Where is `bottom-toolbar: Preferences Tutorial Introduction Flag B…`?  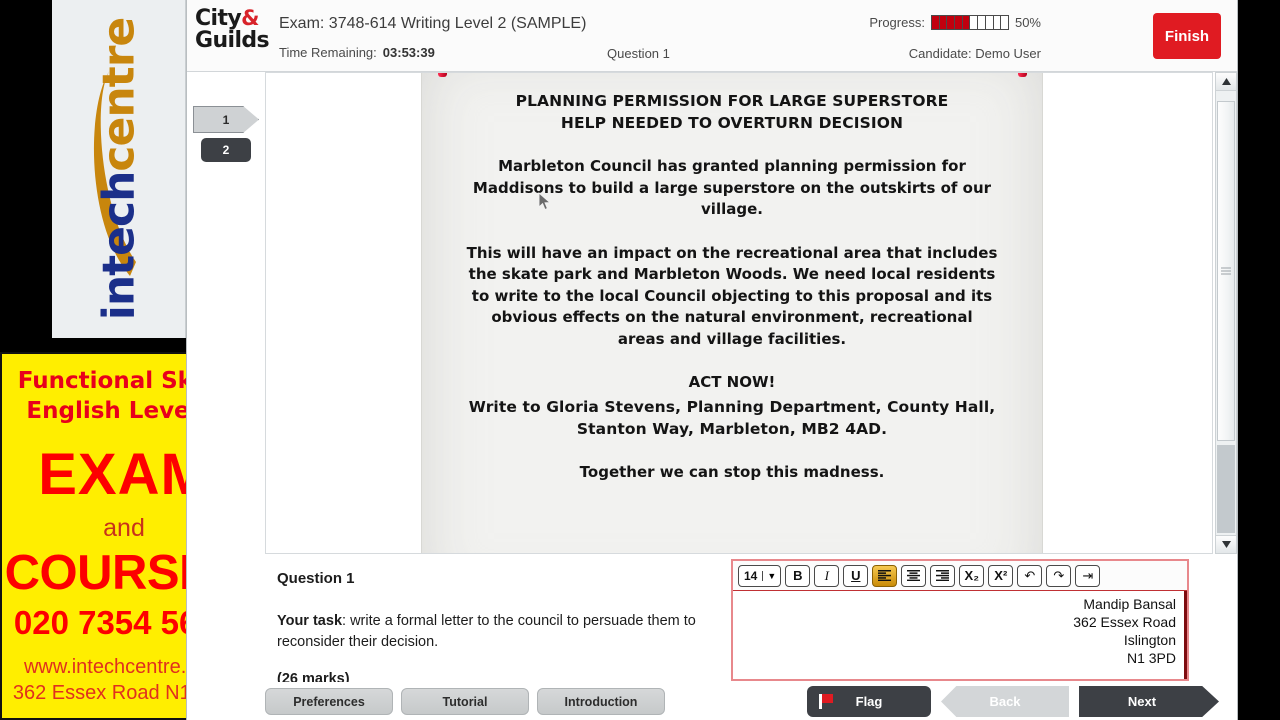
bottom-toolbar: Preferences Tutorial Introduction Flag B… is located at coordinates (712, 701).